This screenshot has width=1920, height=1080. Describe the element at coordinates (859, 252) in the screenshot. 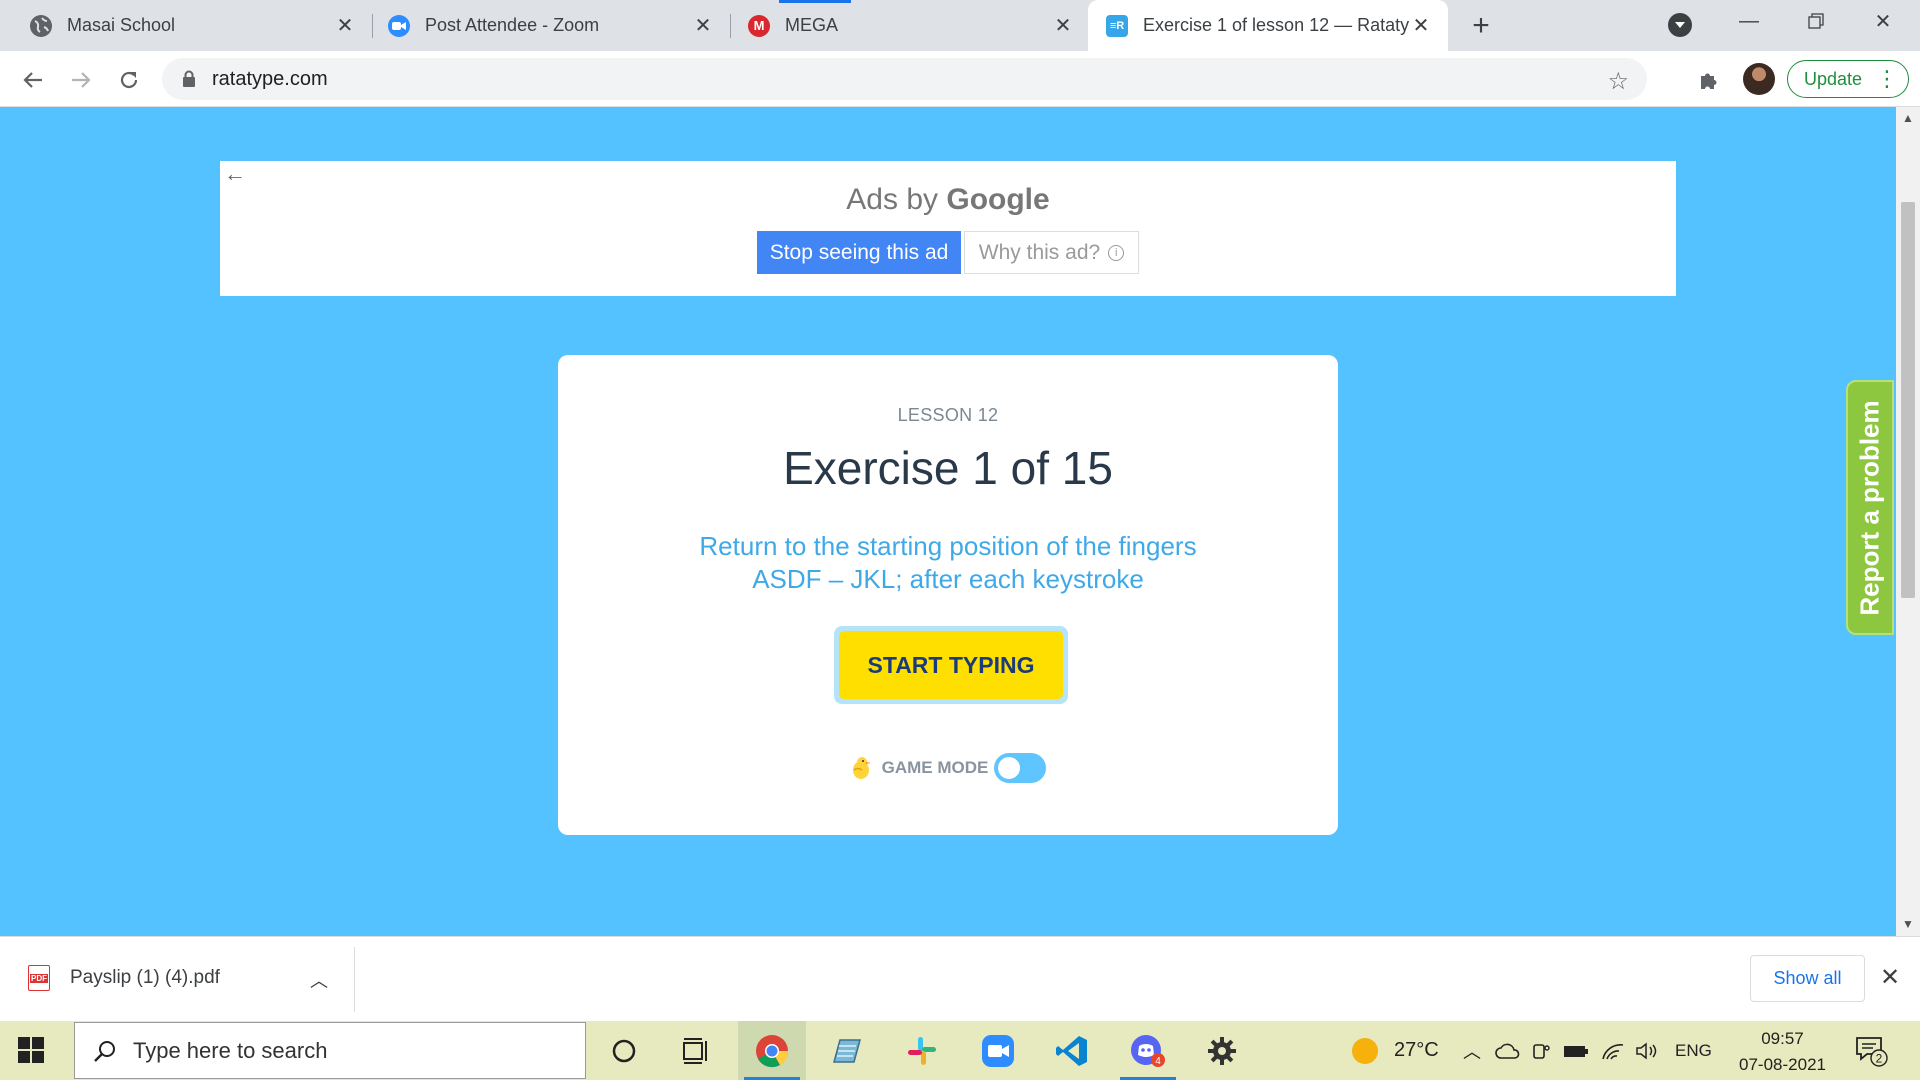

I see `stop-seeing-ad-button: Stop seeing this ad` at that location.